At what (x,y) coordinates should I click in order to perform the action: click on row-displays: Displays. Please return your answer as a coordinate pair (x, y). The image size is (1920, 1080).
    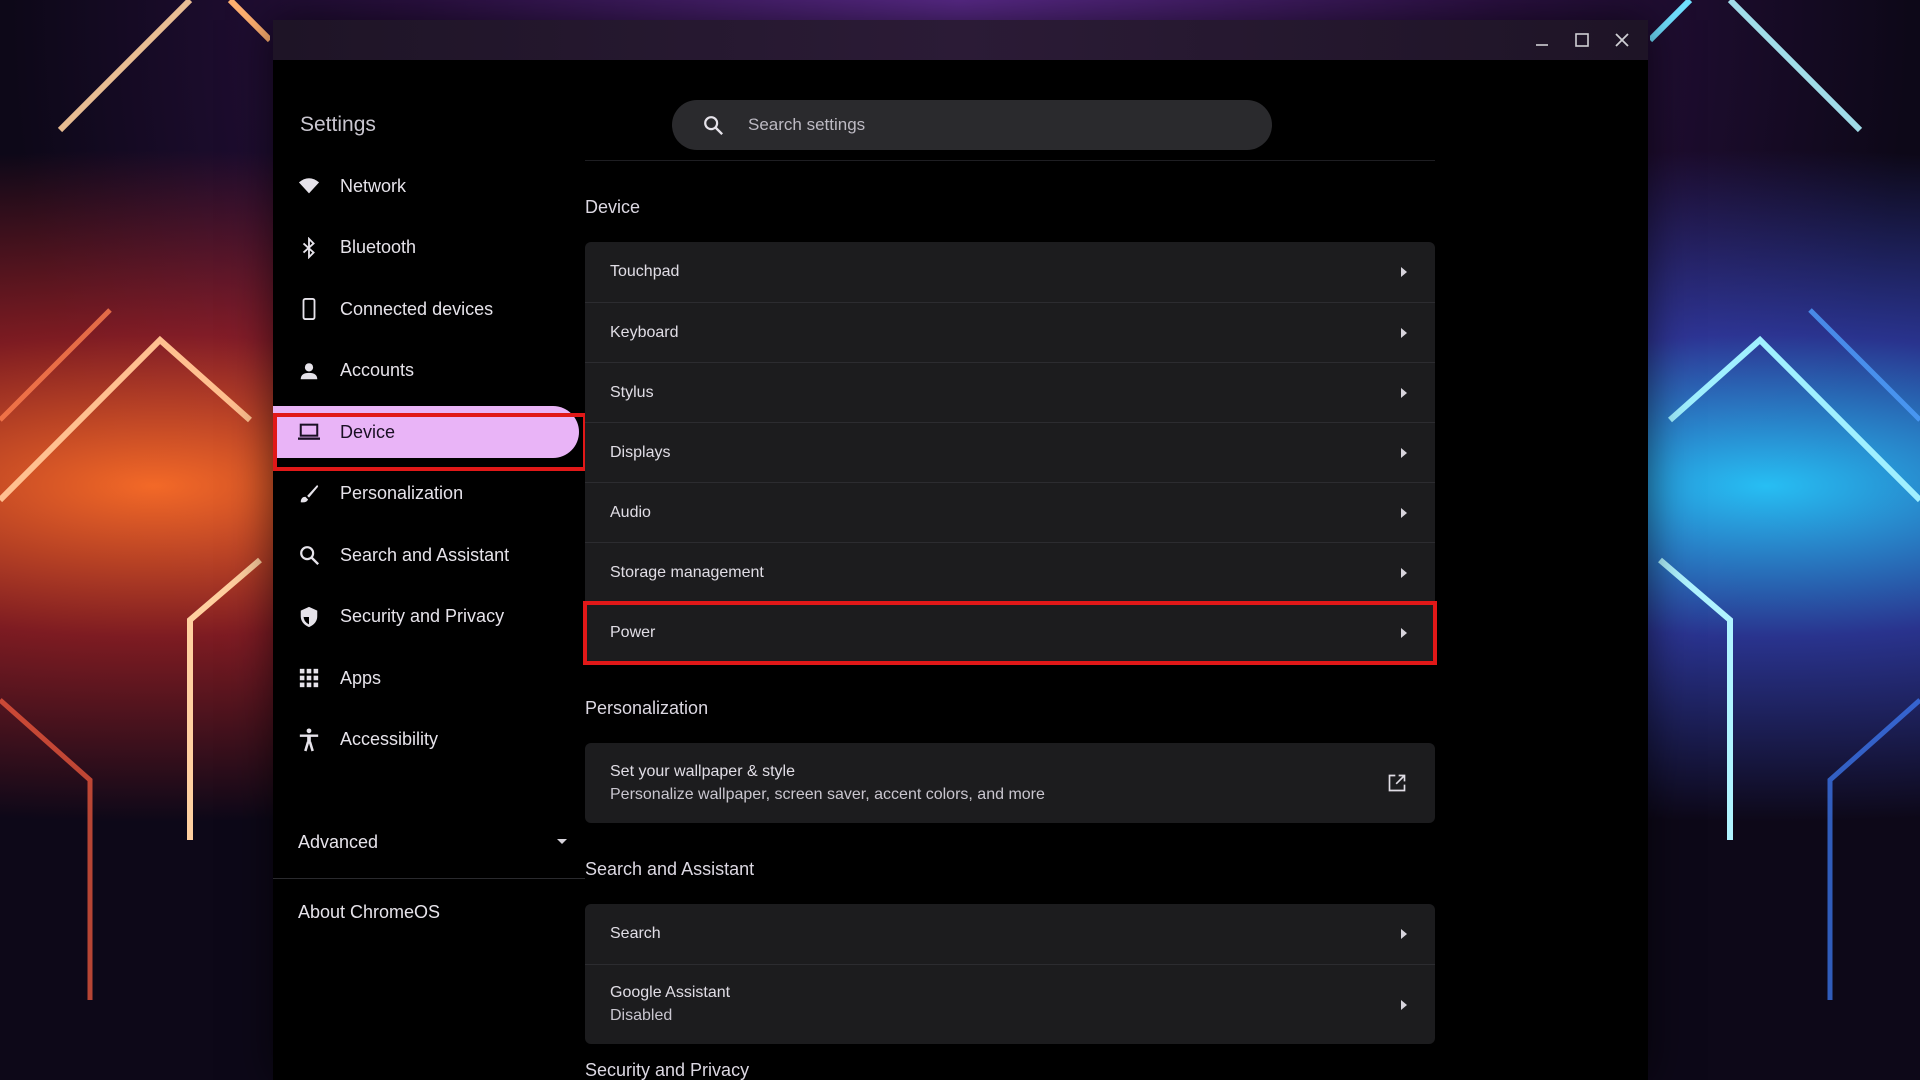
    Looking at the image, I should click on (1010, 452).